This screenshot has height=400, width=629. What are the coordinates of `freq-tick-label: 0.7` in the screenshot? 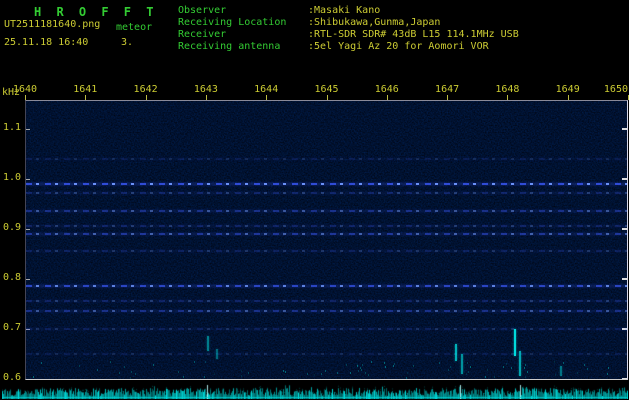 It's located at (12, 327).